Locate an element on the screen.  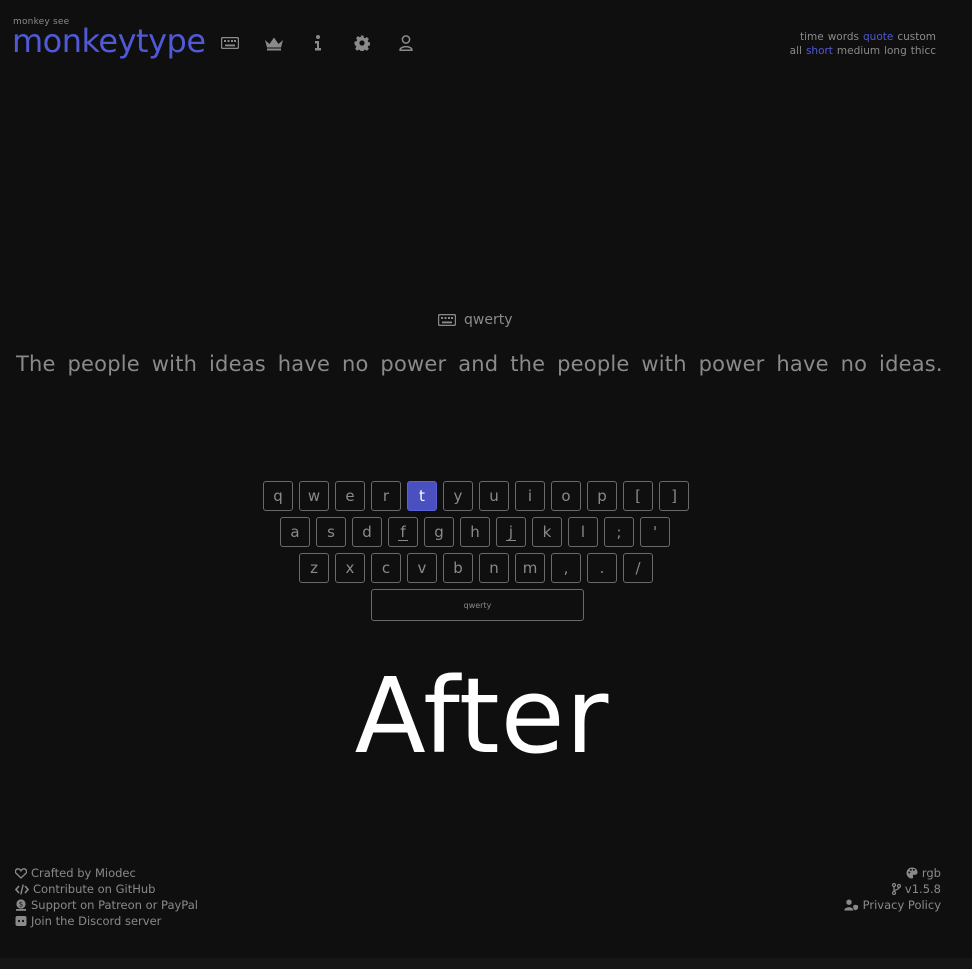
palette-icon is located at coordinates (912, 873).